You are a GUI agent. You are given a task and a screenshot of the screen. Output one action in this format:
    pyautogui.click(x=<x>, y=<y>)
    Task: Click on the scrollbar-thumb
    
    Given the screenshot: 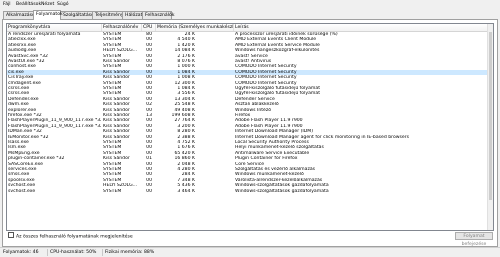 What is the action you would take?
    pyautogui.click(x=490, y=116)
    